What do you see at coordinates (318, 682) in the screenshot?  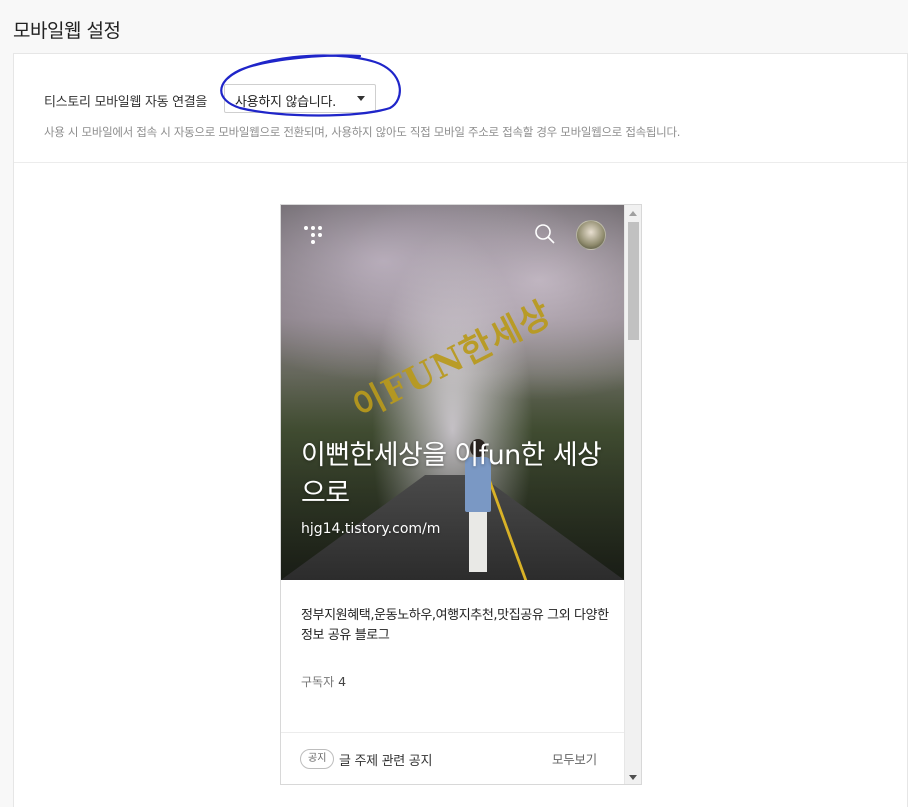 I see `subscriber-label: 구독자` at bounding box center [318, 682].